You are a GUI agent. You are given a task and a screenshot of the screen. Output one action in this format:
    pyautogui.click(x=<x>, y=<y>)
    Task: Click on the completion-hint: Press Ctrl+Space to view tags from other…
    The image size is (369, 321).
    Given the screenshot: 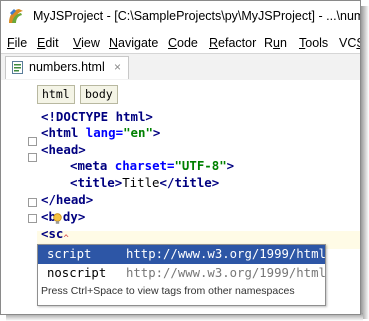 What is the action you would take?
    pyautogui.click(x=168, y=291)
    